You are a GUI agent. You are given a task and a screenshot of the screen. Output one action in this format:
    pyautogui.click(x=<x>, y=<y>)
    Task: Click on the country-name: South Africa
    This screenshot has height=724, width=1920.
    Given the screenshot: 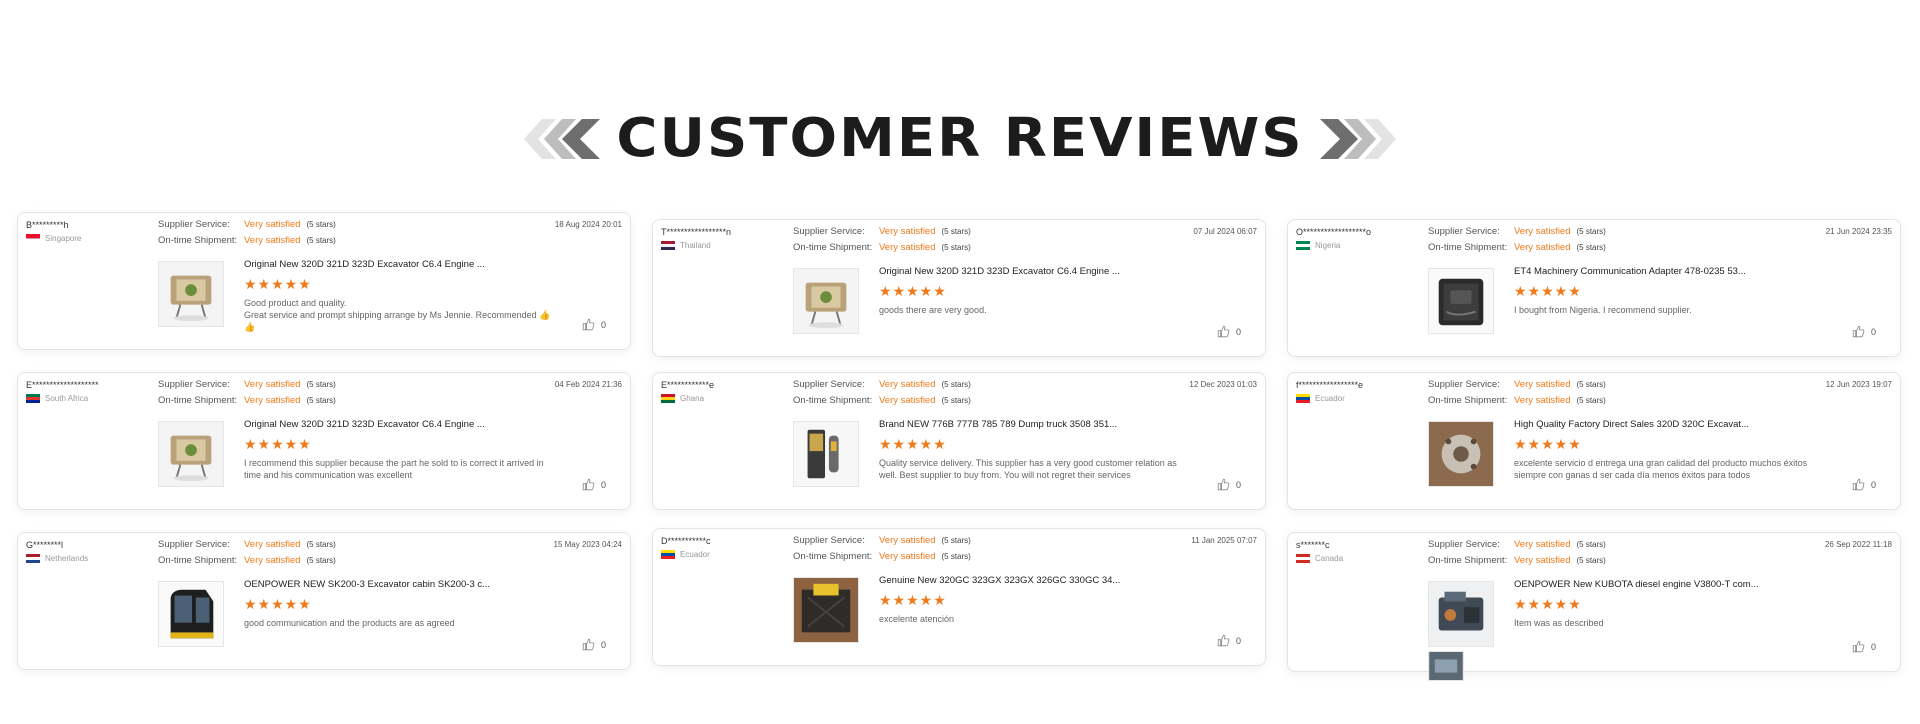 What is the action you would take?
    pyautogui.click(x=67, y=398)
    